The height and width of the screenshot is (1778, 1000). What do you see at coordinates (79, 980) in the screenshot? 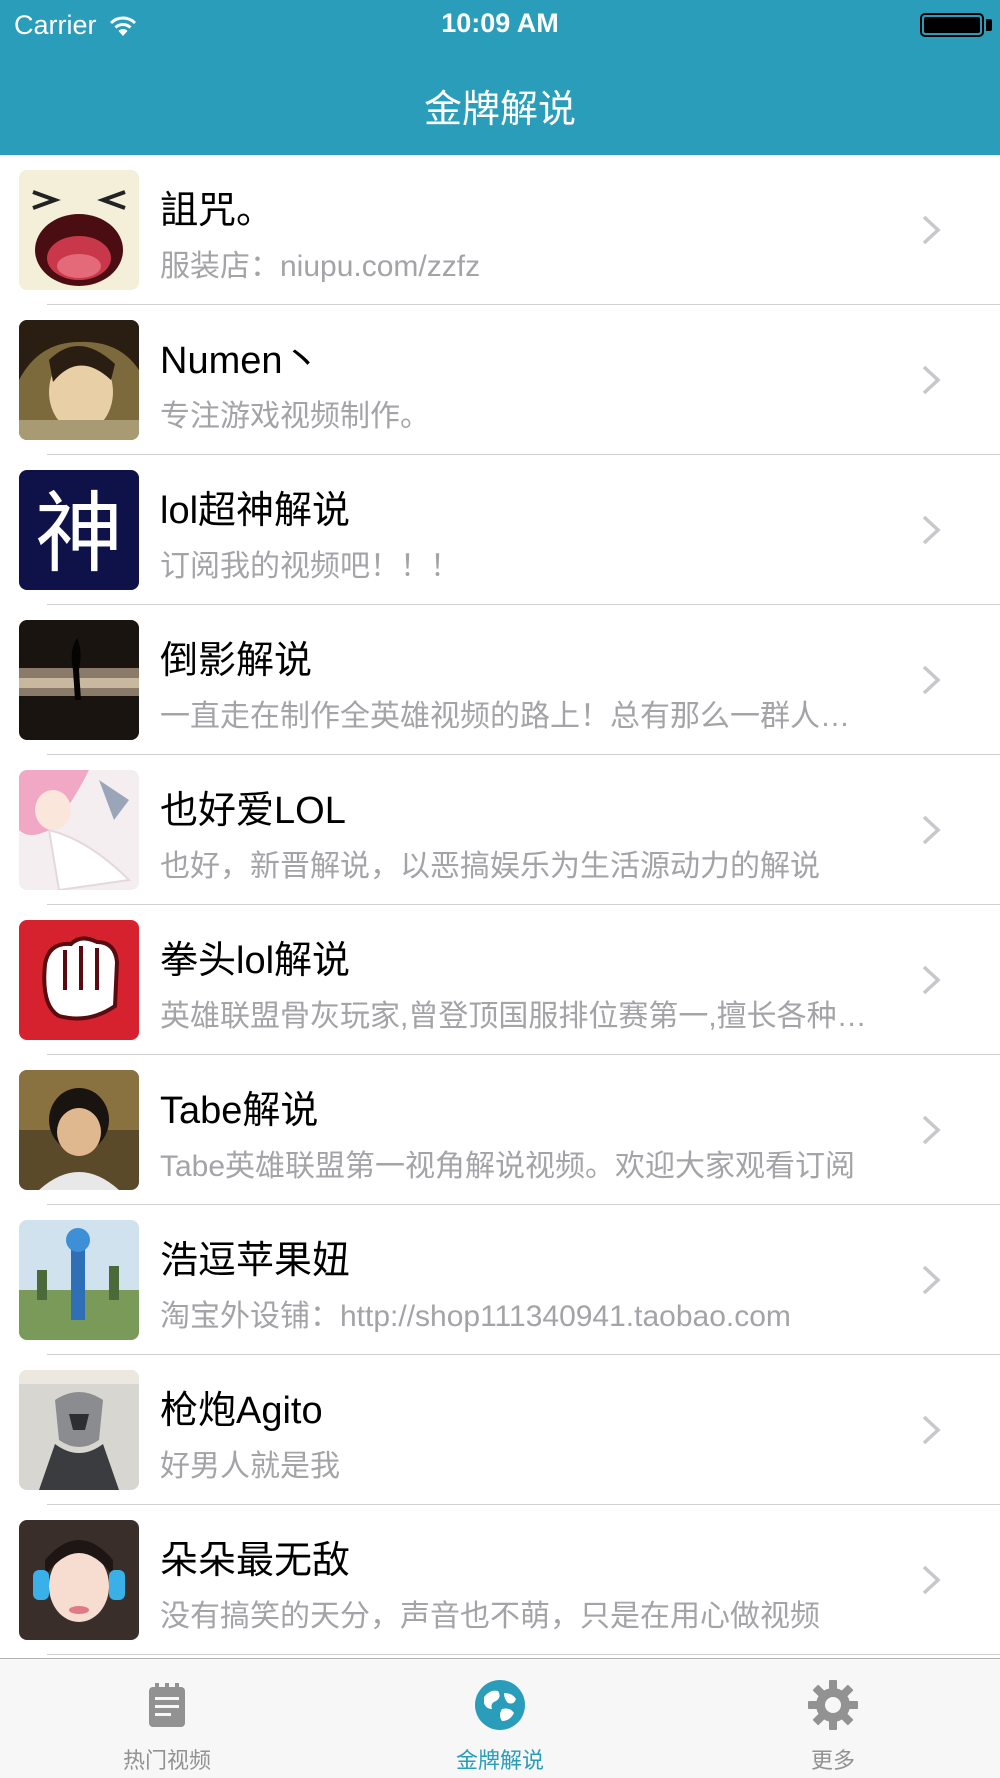
I see `fist-avatar` at bounding box center [79, 980].